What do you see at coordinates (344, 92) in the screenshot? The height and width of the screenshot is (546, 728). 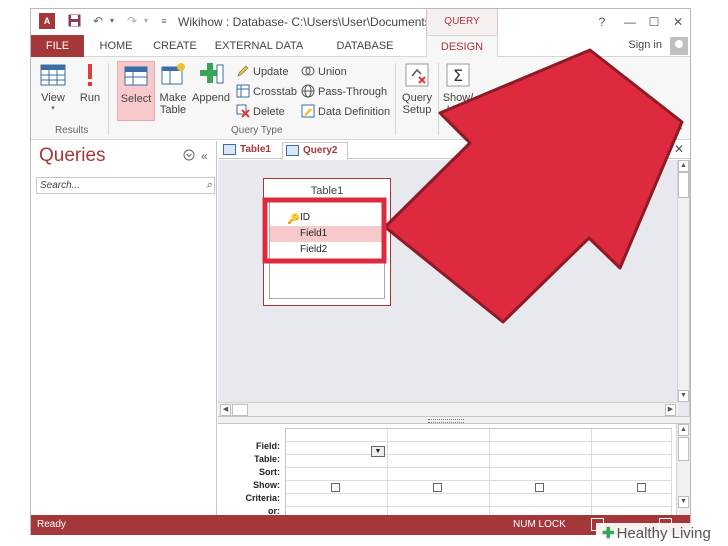 I see `pass-through-button: Pass-Through` at bounding box center [344, 92].